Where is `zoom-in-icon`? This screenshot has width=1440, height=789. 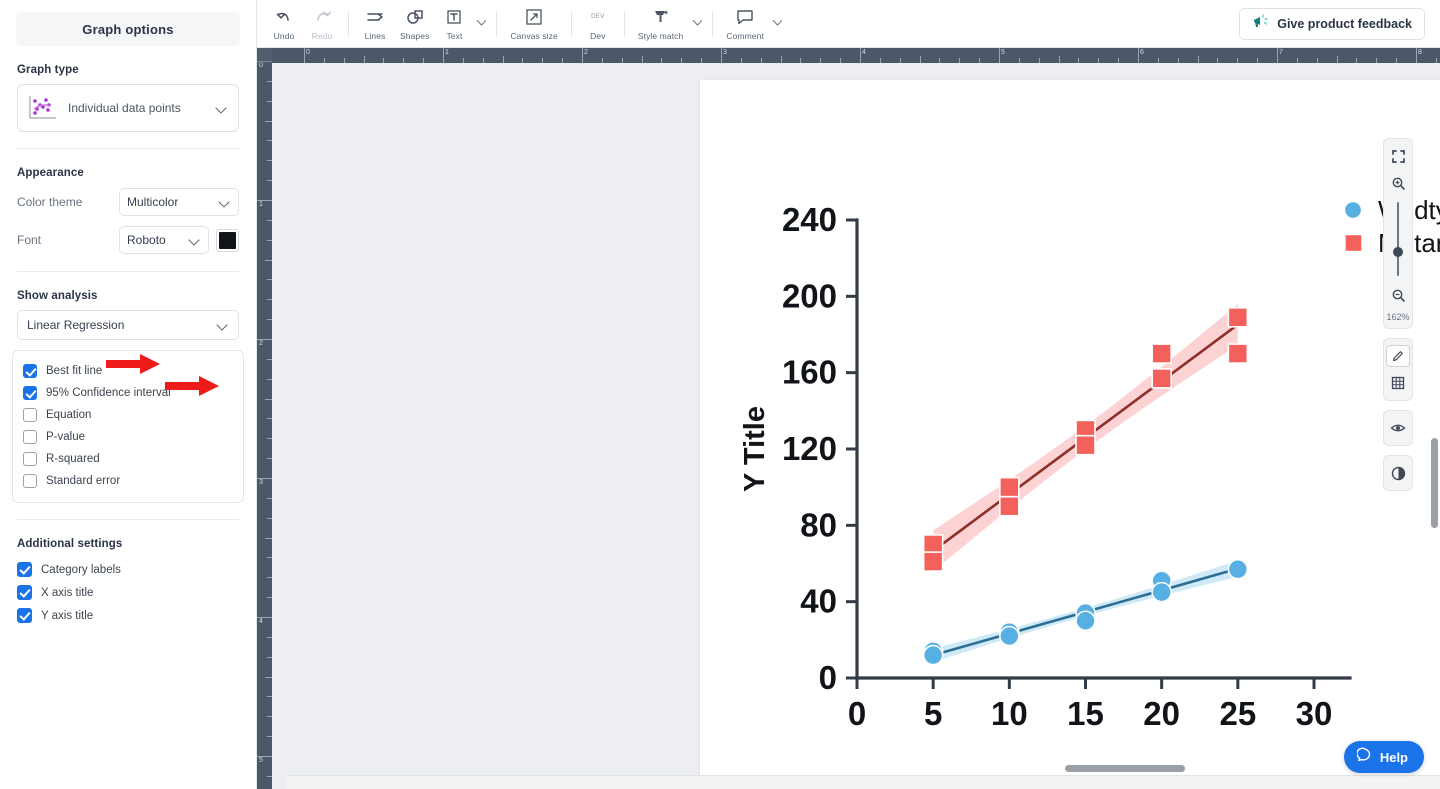
zoom-in-icon is located at coordinates (1398, 183).